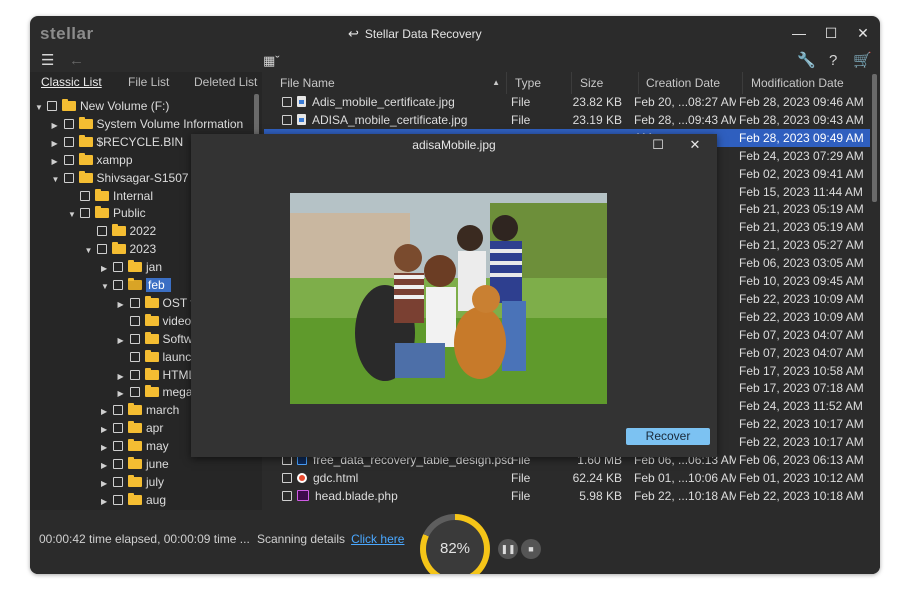 This screenshot has width=897, height=599. I want to click on expand-right-icon: ▶, so click(106, 502).